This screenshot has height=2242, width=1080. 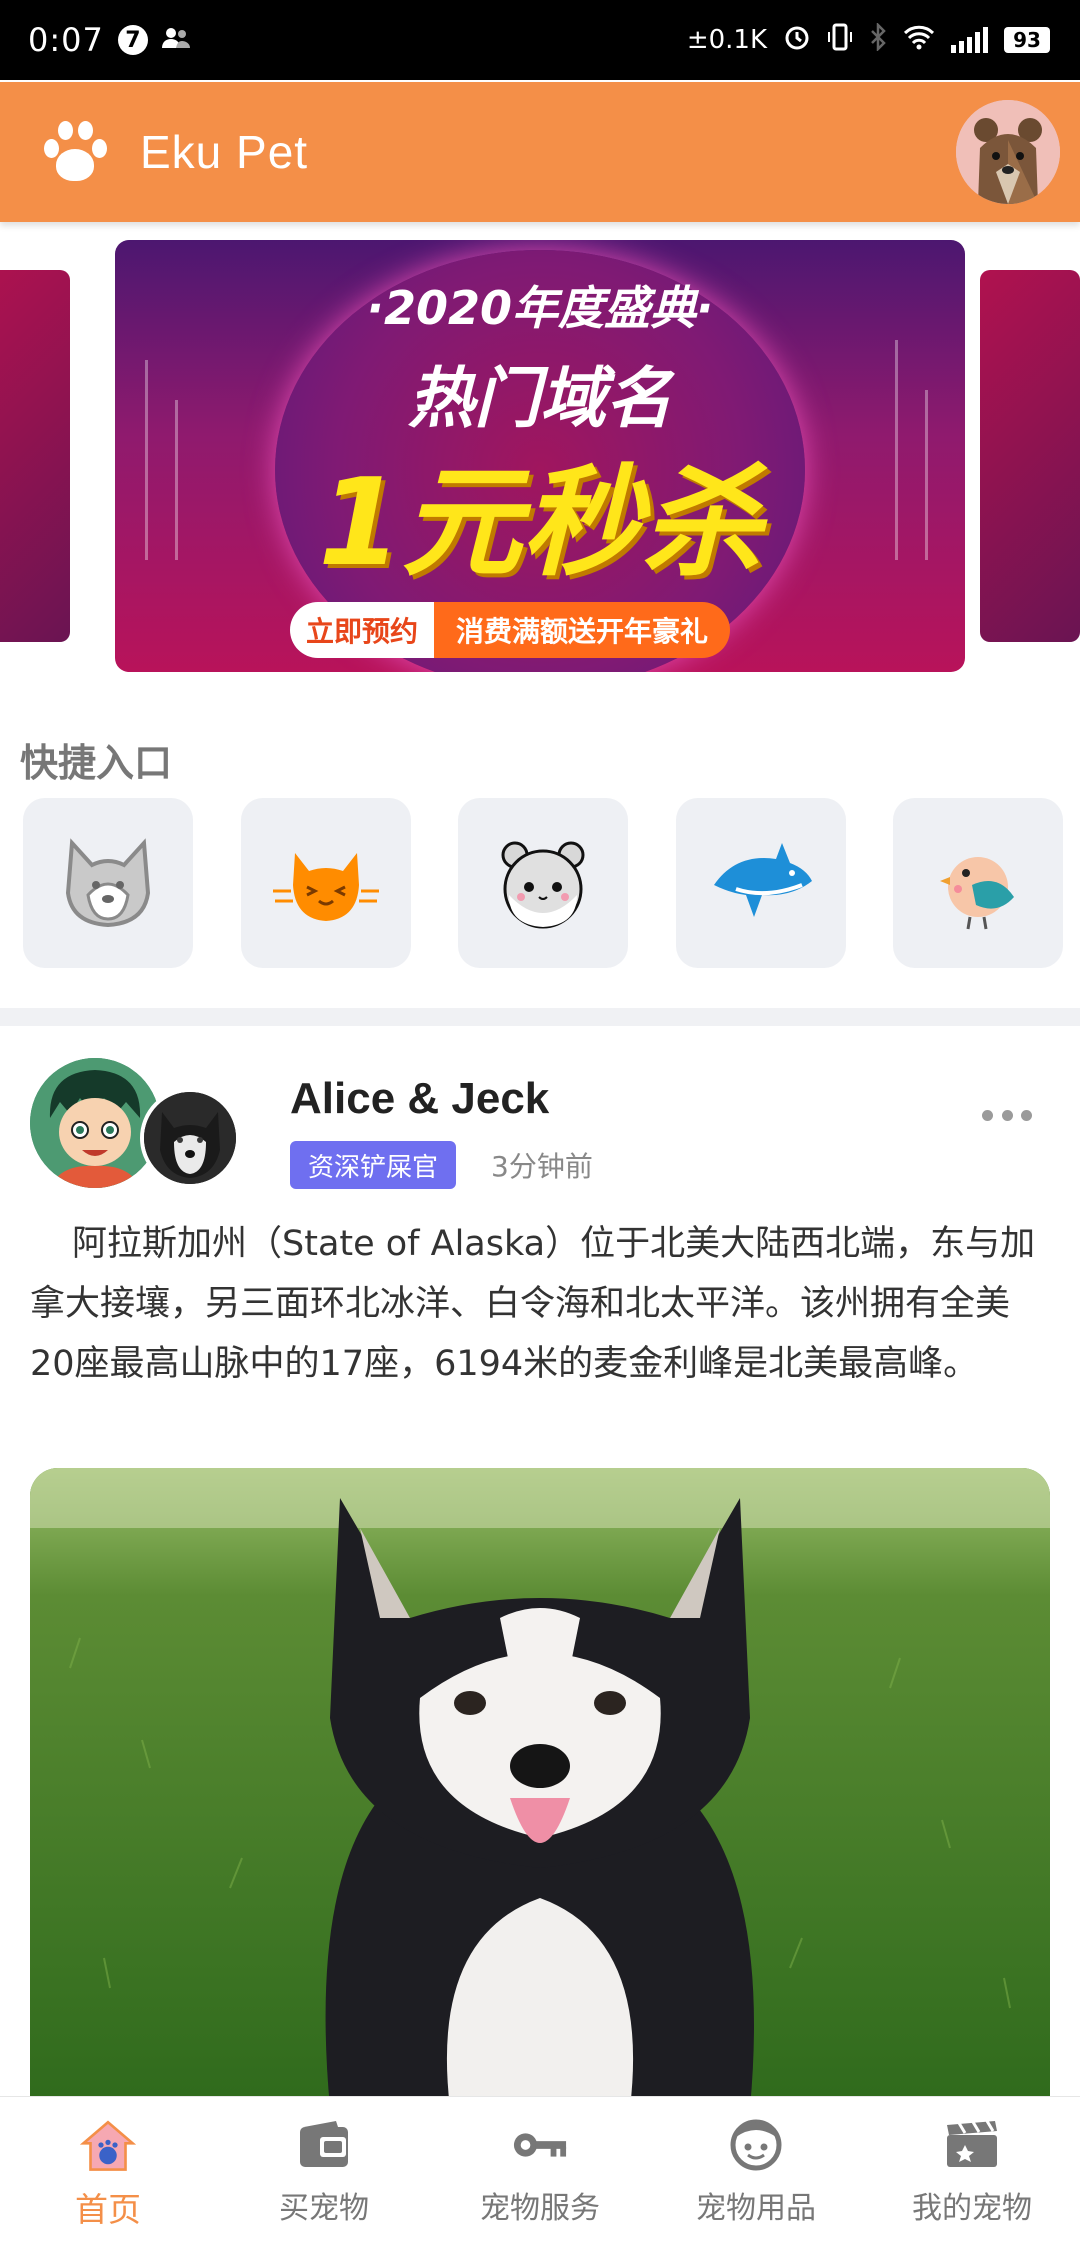 What do you see at coordinates (540, 2208) in the screenshot?
I see `nav-pet-service-label: 宠物服务` at bounding box center [540, 2208].